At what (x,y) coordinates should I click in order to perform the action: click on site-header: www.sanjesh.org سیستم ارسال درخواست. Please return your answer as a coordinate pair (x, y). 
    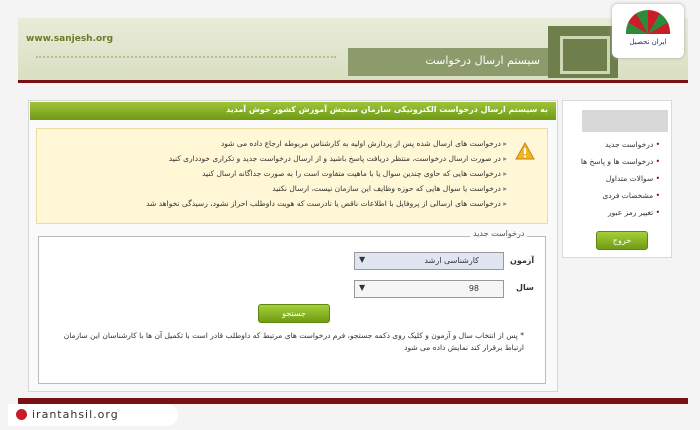
    Looking at the image, I should click on (353, 50).